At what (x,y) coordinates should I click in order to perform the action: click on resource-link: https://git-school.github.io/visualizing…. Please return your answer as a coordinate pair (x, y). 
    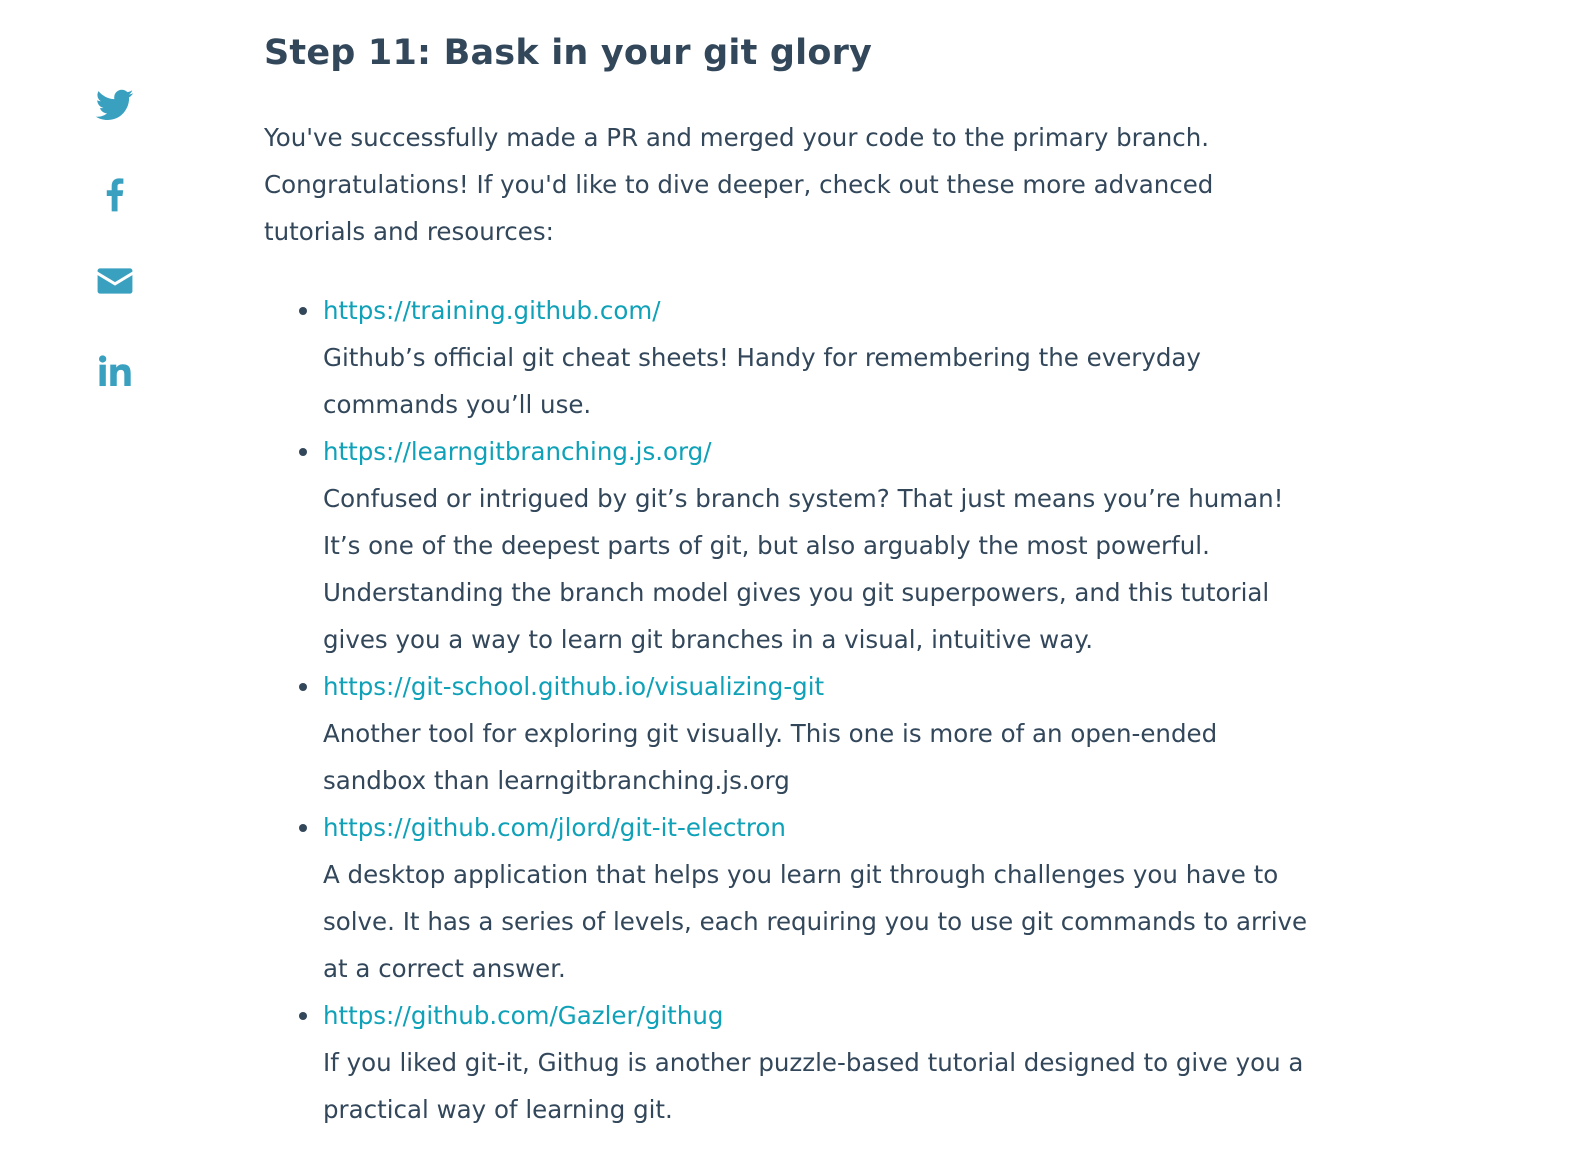
    Looking at the image, I should click on (823, 686).